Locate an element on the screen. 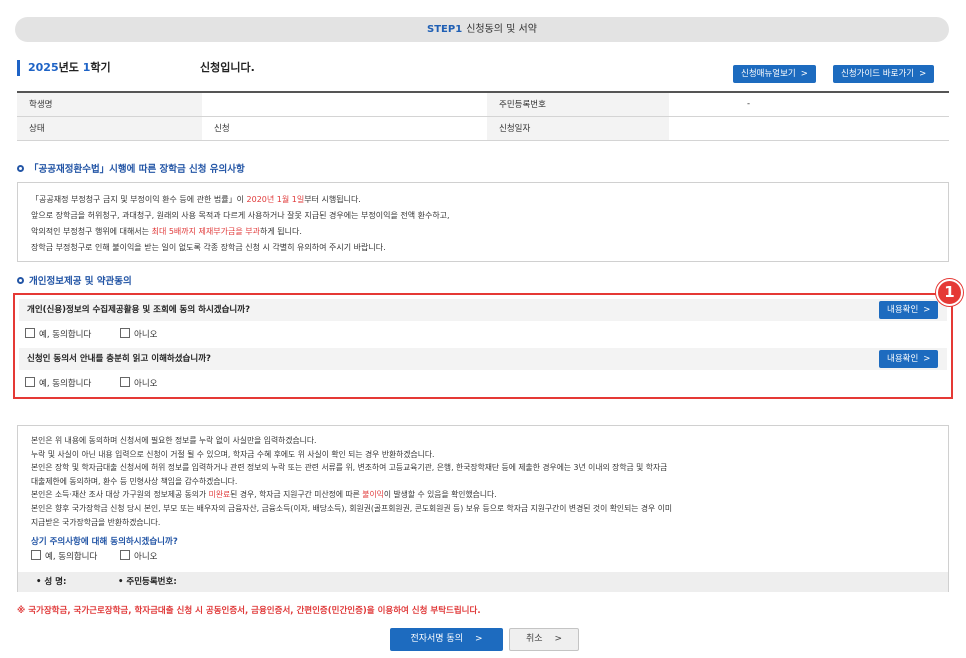 This screenshot has height=658, width=966. semester-term-suffix: 학기 is located at coordinates (100, 67).